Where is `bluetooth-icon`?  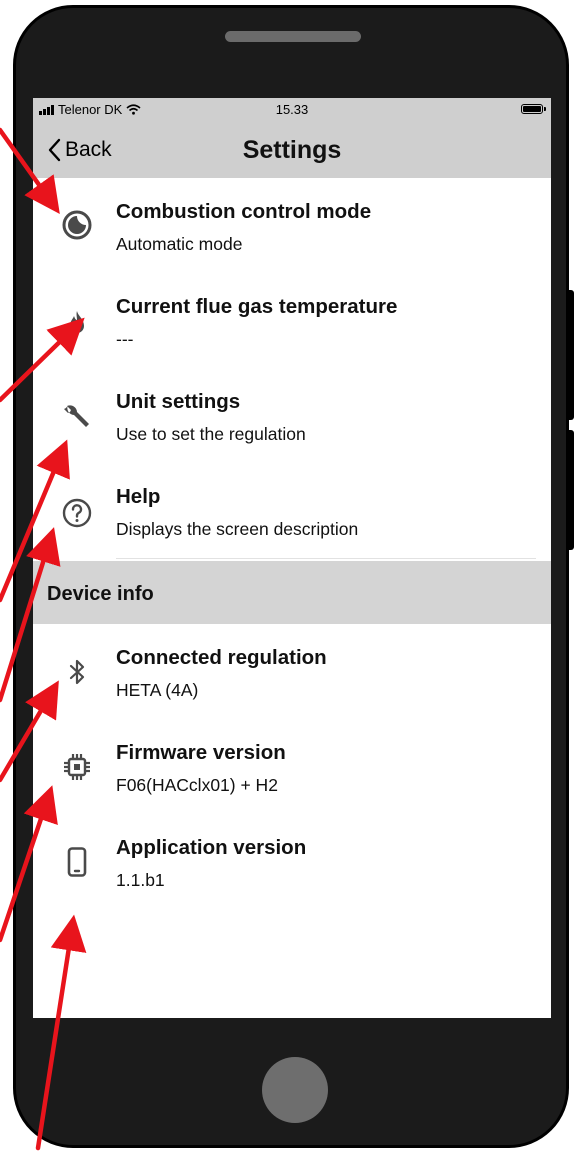 bluetooth-icon is located at coordinates (77, 672).